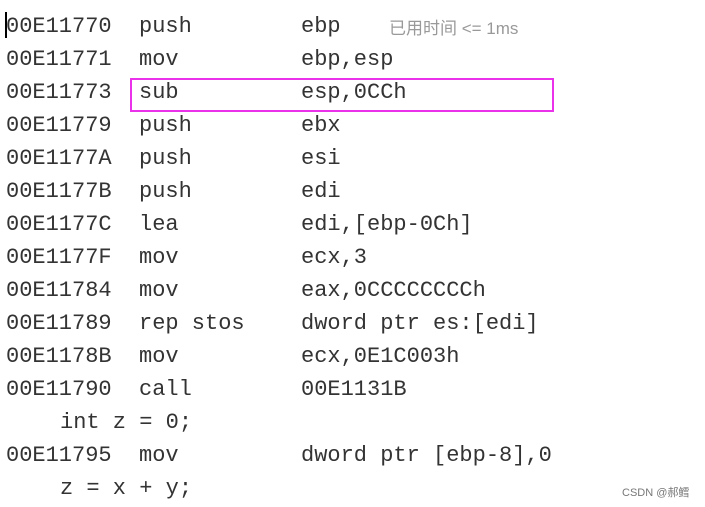 This screenshot has height=507, width=705. What do you see at coordinates (165, 389) in the screenshot?
I see `mnemonic: call` at bounding box center [165, 389].